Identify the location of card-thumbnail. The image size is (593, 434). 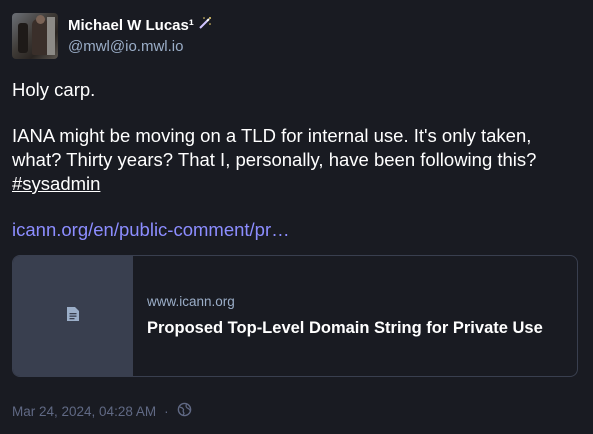
(73, 316).